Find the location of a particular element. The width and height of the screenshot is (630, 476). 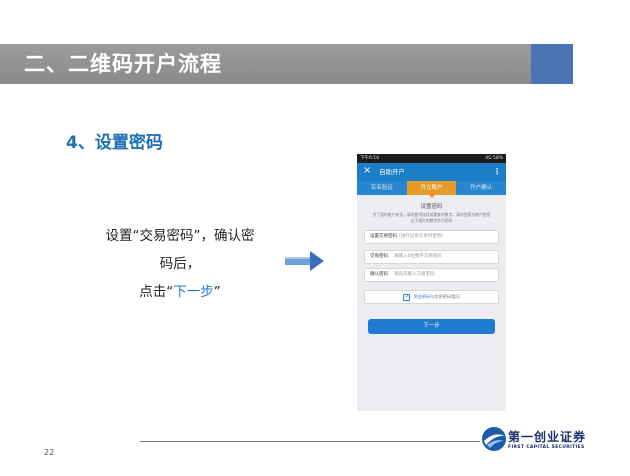

instruction-text: 设置“交易密码”，确认密 码后， 点击“下一步” is located at coordinates (180, 264).